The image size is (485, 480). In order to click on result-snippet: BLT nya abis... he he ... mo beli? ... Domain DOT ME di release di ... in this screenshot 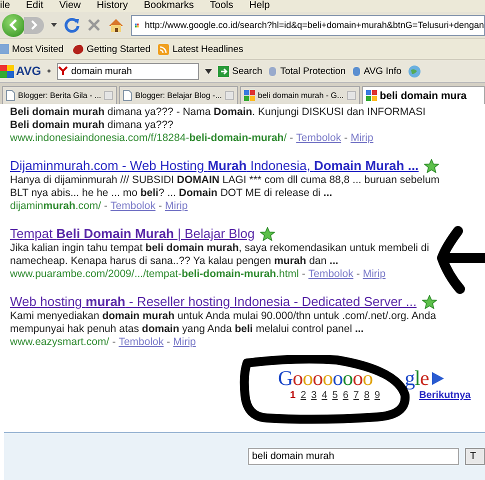, I will do `click(172, 193)`.